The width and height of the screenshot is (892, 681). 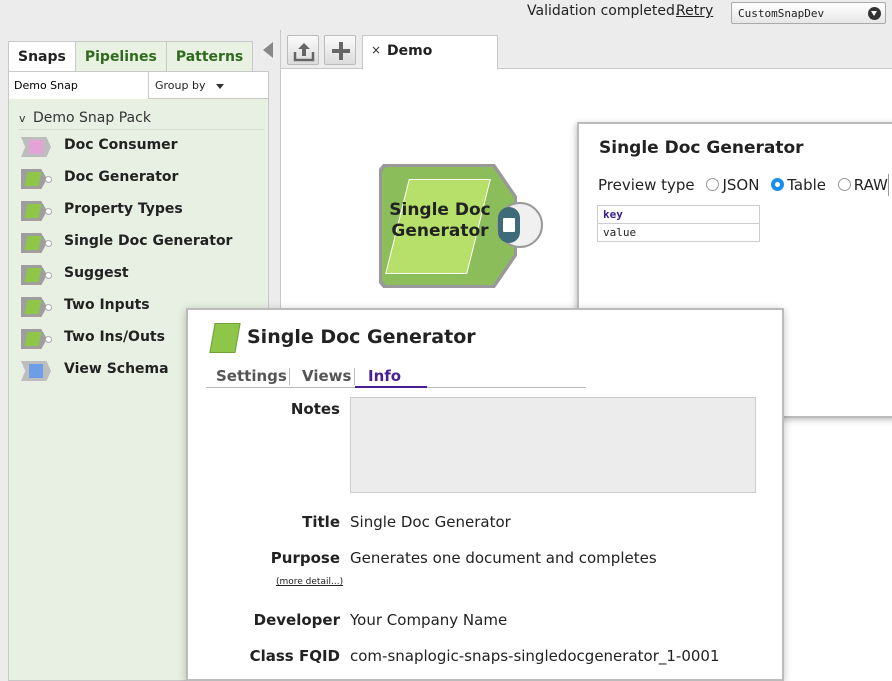 What do you see at coordinates (870, 185) in the screenshot?
I see `radio-raw-label: RAW` at bounding box center [870, 185].